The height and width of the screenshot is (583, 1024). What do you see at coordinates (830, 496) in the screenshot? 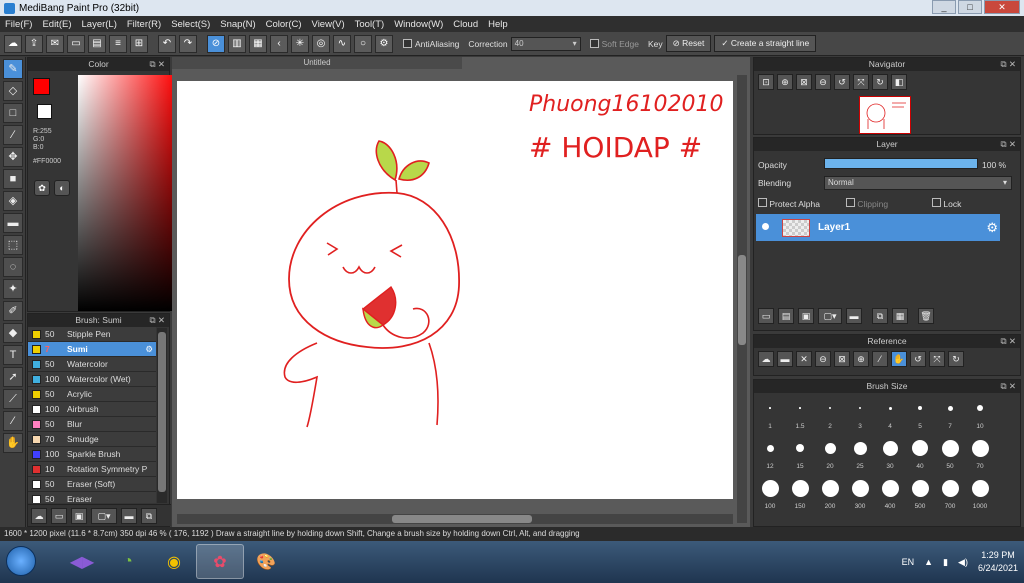
I see `brush-size-option: 200` at bounding box center [830, 496].